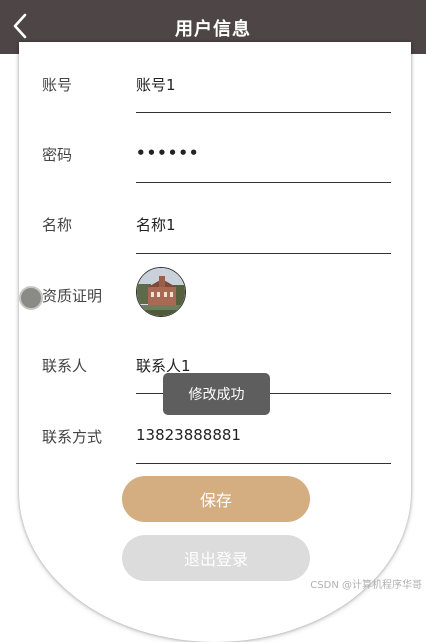 Image resolution: width=426 pixels, height=642 pixels. Describe the element at coordinates (72, 437) in the screenshot. I see `phone-label: 联系方式` at that location.